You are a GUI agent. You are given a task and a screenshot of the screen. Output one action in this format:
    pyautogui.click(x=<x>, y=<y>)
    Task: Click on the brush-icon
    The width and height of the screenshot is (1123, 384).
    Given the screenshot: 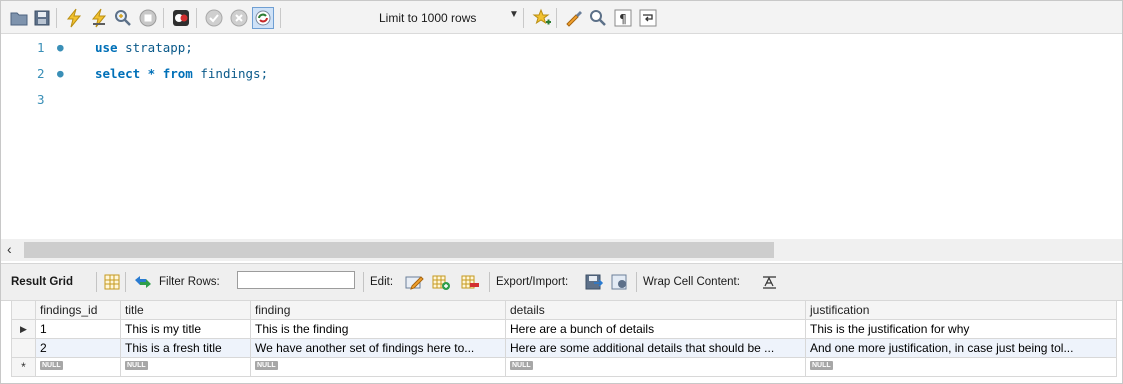 What is the action you would take?
    pyautogui.click(x=574, y=18)
    